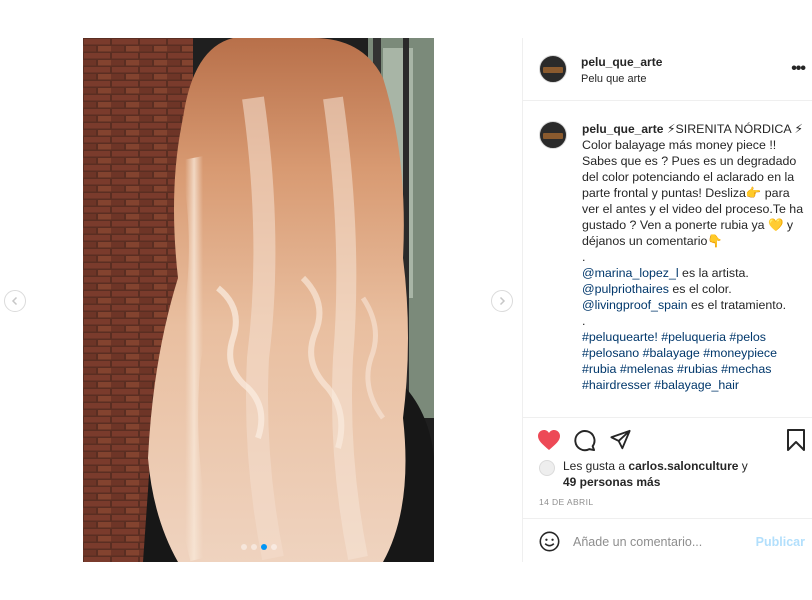 This screenshot has width=812, height=600. I want to click on avatar, so click(553, 69).